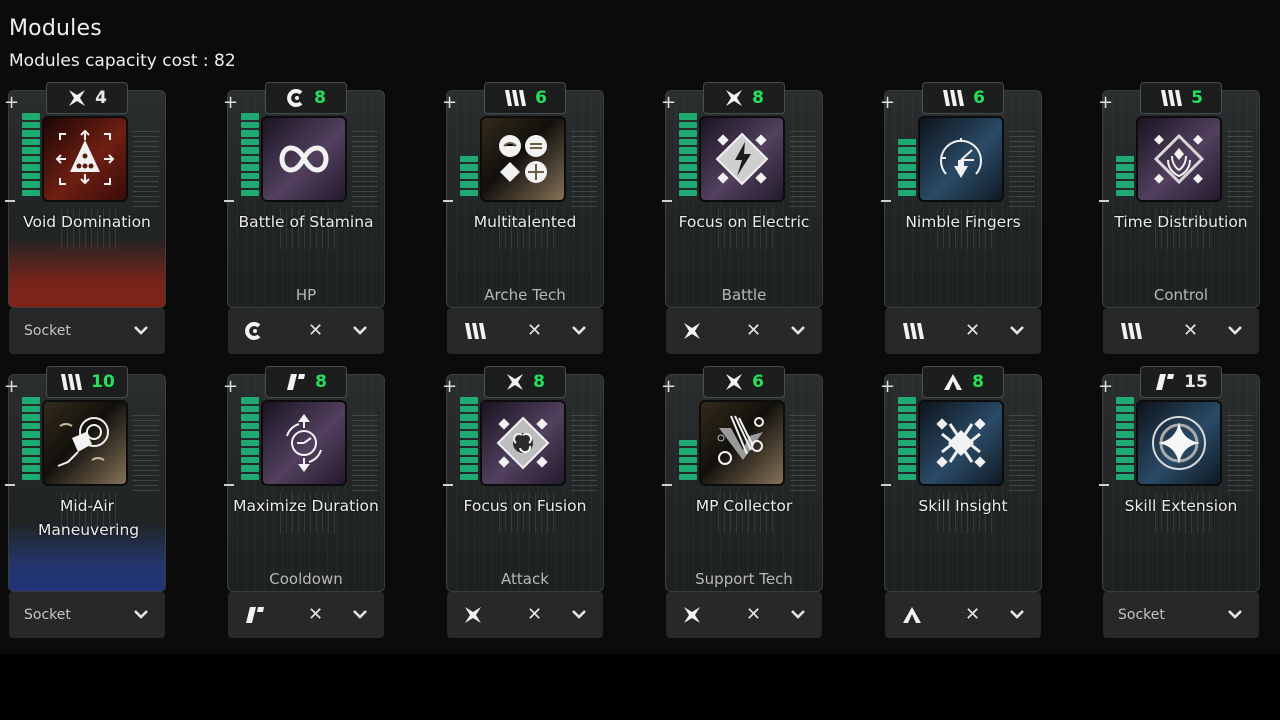 The image size is (1280, 720). Describe the element at coordinates (1179, 218) in the screenshot. I see `module-card: 5 + Time Distribution Control ✕` at that location.